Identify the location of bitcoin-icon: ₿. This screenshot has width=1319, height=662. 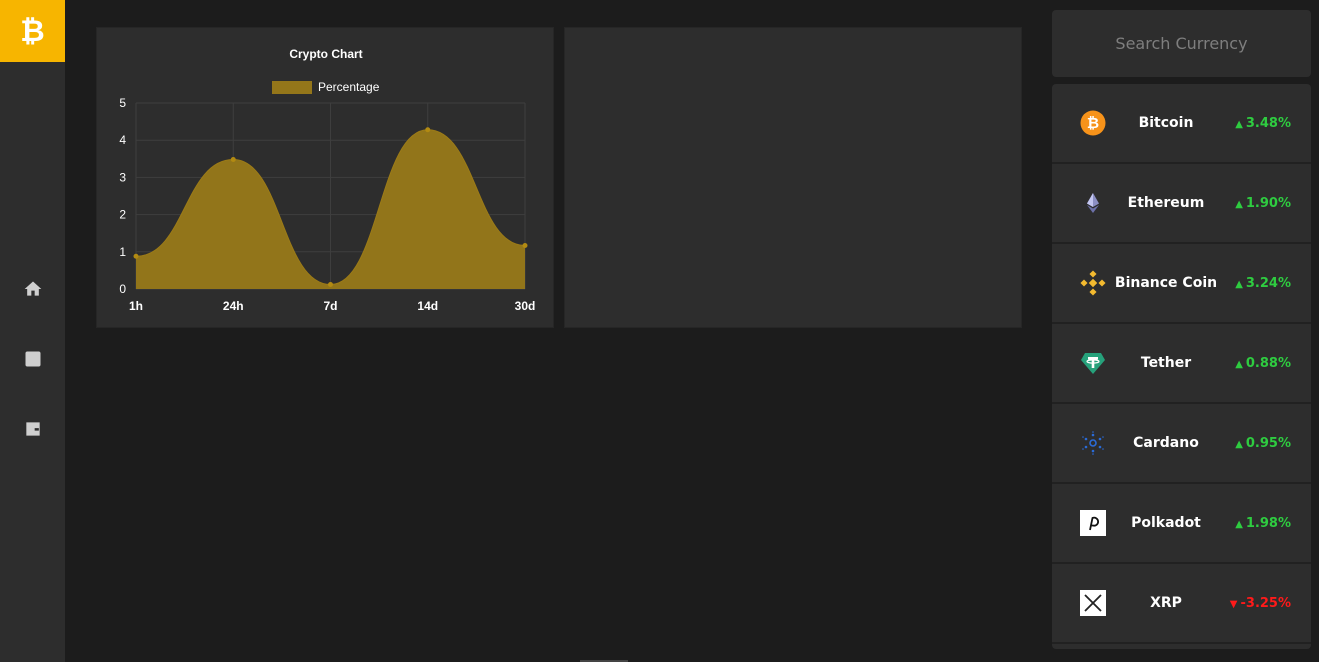
(1093, 123).